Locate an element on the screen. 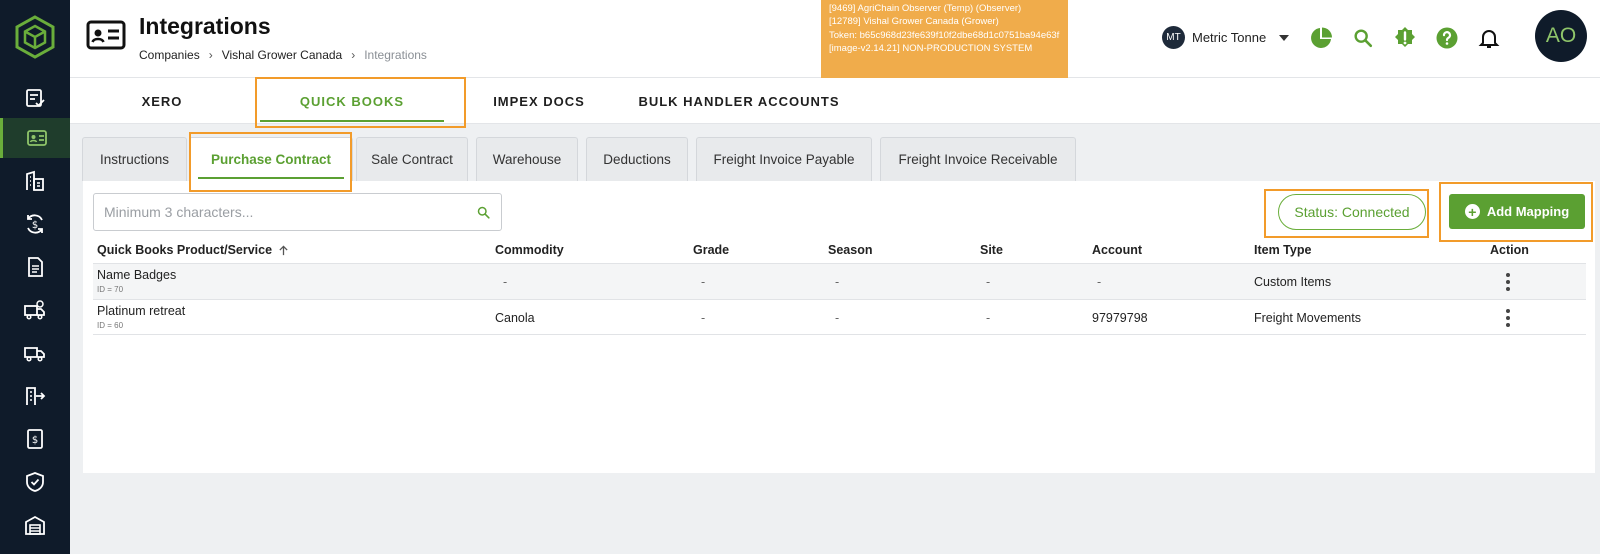  column-header: Site is located at coordinates (991, 250).